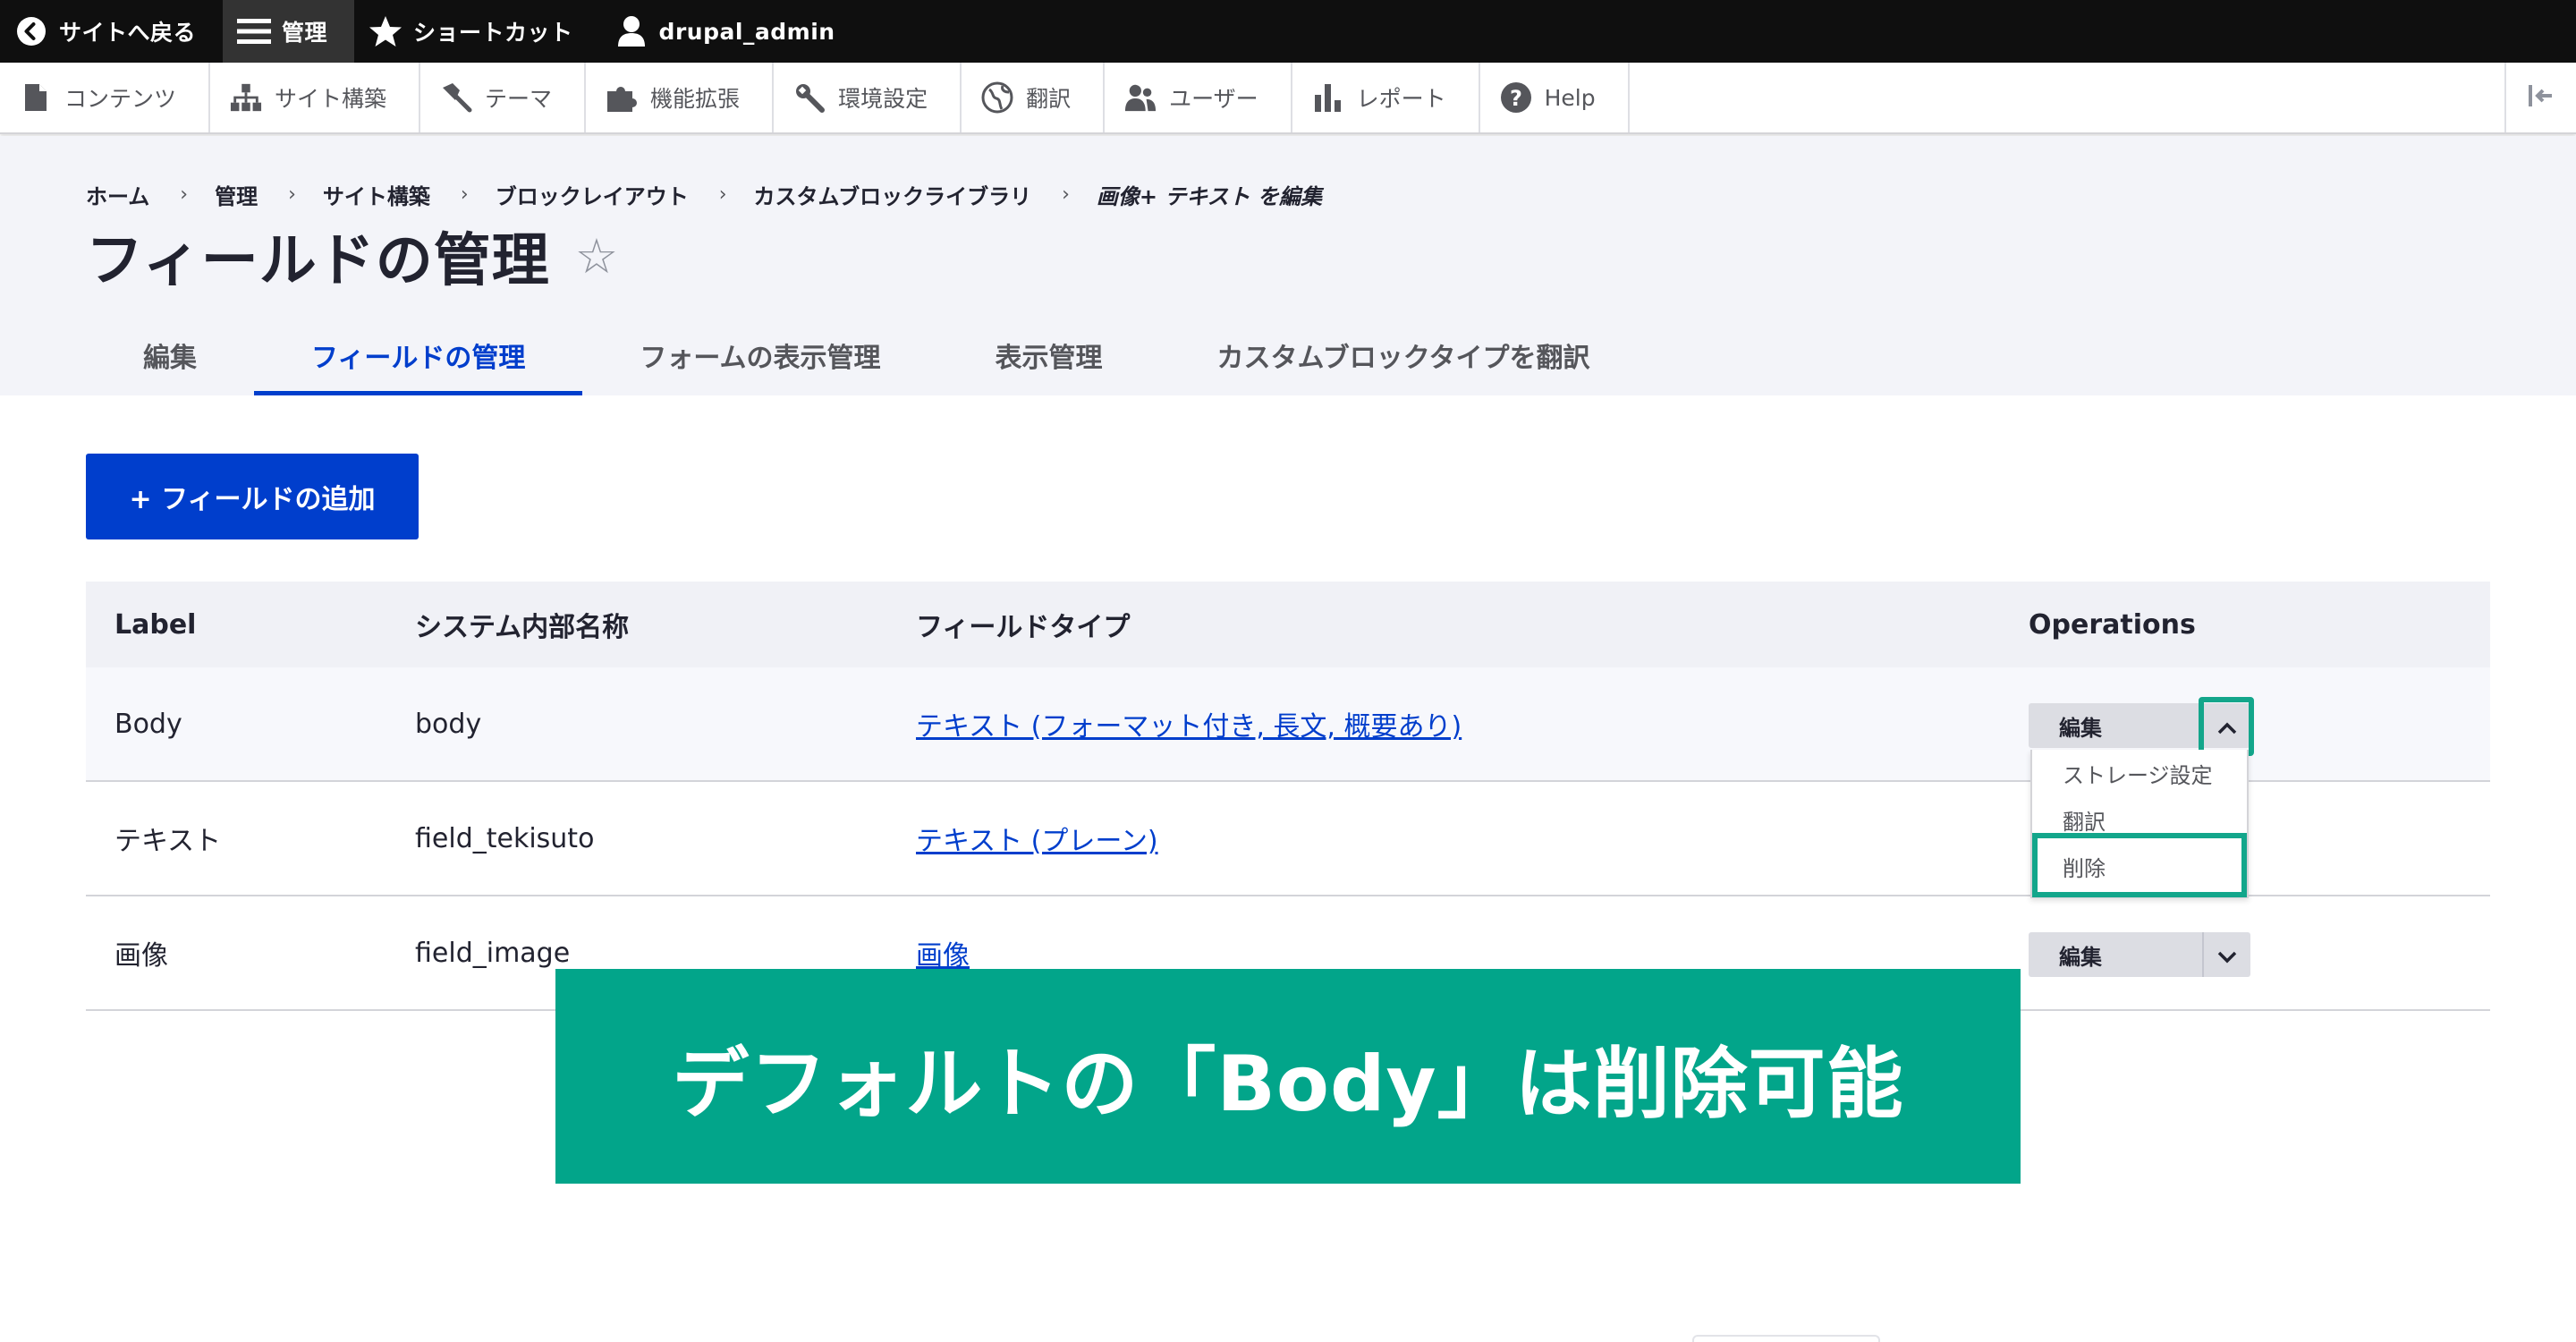  Describe the element at coordinates (522, 627) in the screenshot. I see `header-machine-name: システム内部名称` at that location.